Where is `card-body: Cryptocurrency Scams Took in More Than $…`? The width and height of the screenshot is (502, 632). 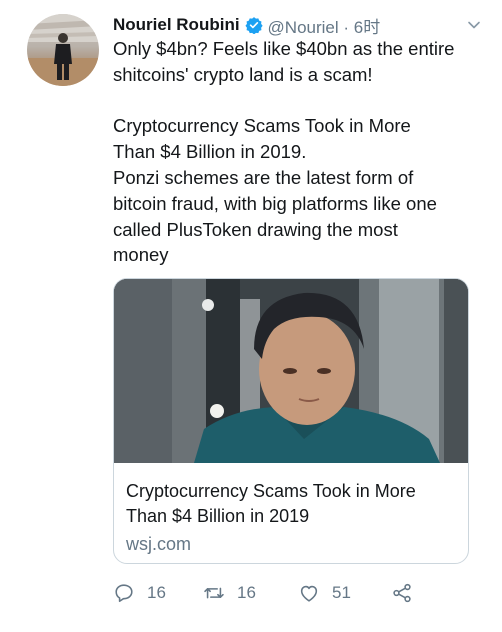 card-body: Cryptocurrency Scams Took in More Than $… is located at coordinates (291, 509).